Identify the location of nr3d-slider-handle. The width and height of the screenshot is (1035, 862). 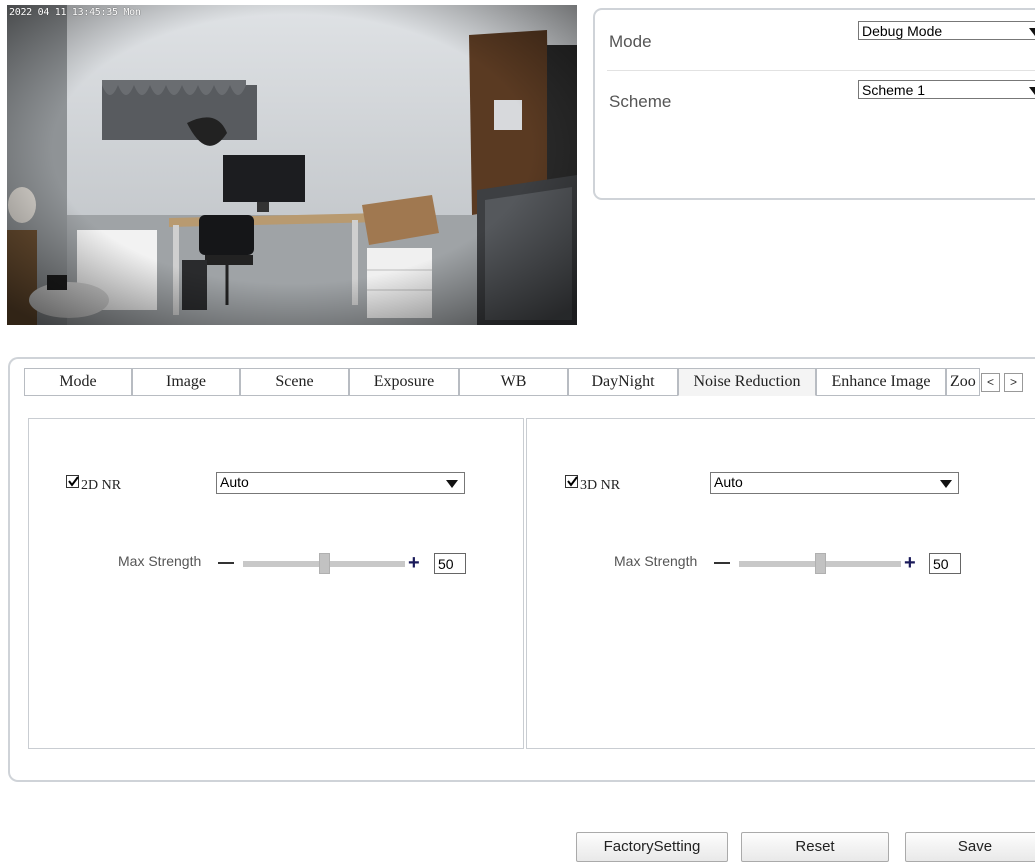
(820, 563).